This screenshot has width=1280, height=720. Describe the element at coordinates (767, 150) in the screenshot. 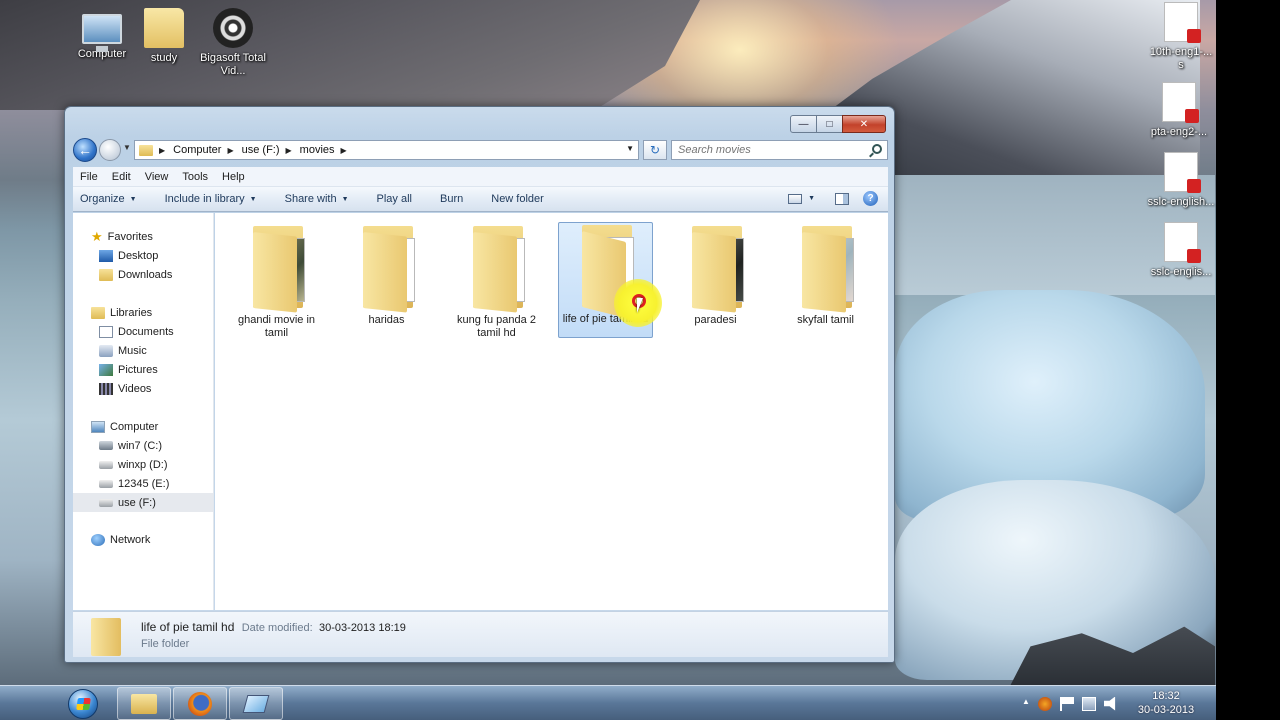

I see `search-input` at that location.